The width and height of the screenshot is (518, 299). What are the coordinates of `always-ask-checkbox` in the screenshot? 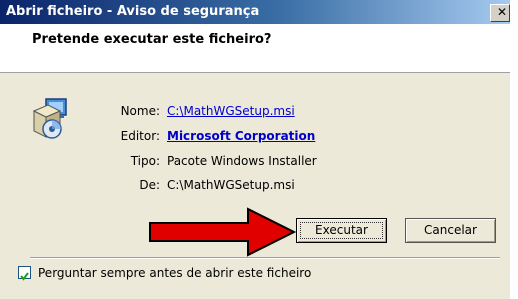 It's located at (24, 273).